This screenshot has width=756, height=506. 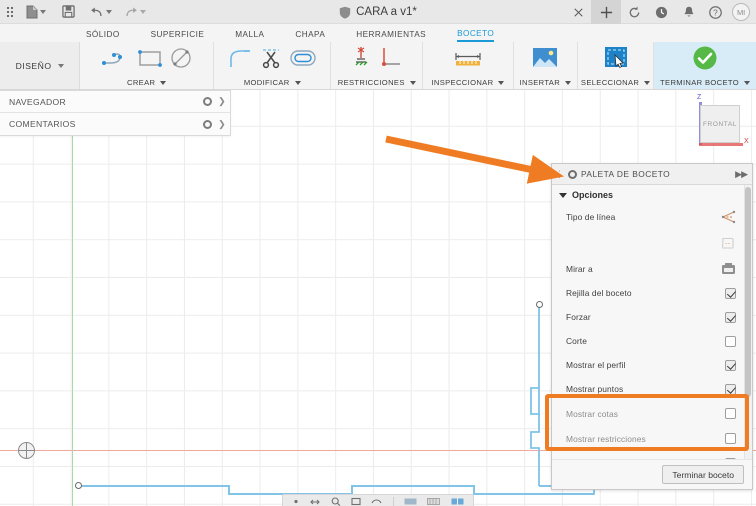 What do you see at coordinates (730, 458) in the screenshot?
I see `checkbox-mostrar-geometrias-proyectadas` at bounding box center [730, 458].